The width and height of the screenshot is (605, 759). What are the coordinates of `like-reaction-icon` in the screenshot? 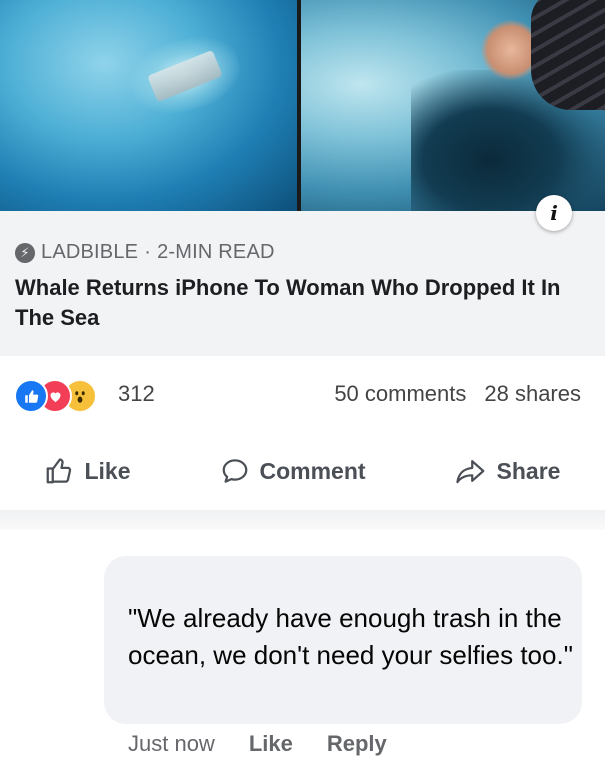 It's located at (31, 396).